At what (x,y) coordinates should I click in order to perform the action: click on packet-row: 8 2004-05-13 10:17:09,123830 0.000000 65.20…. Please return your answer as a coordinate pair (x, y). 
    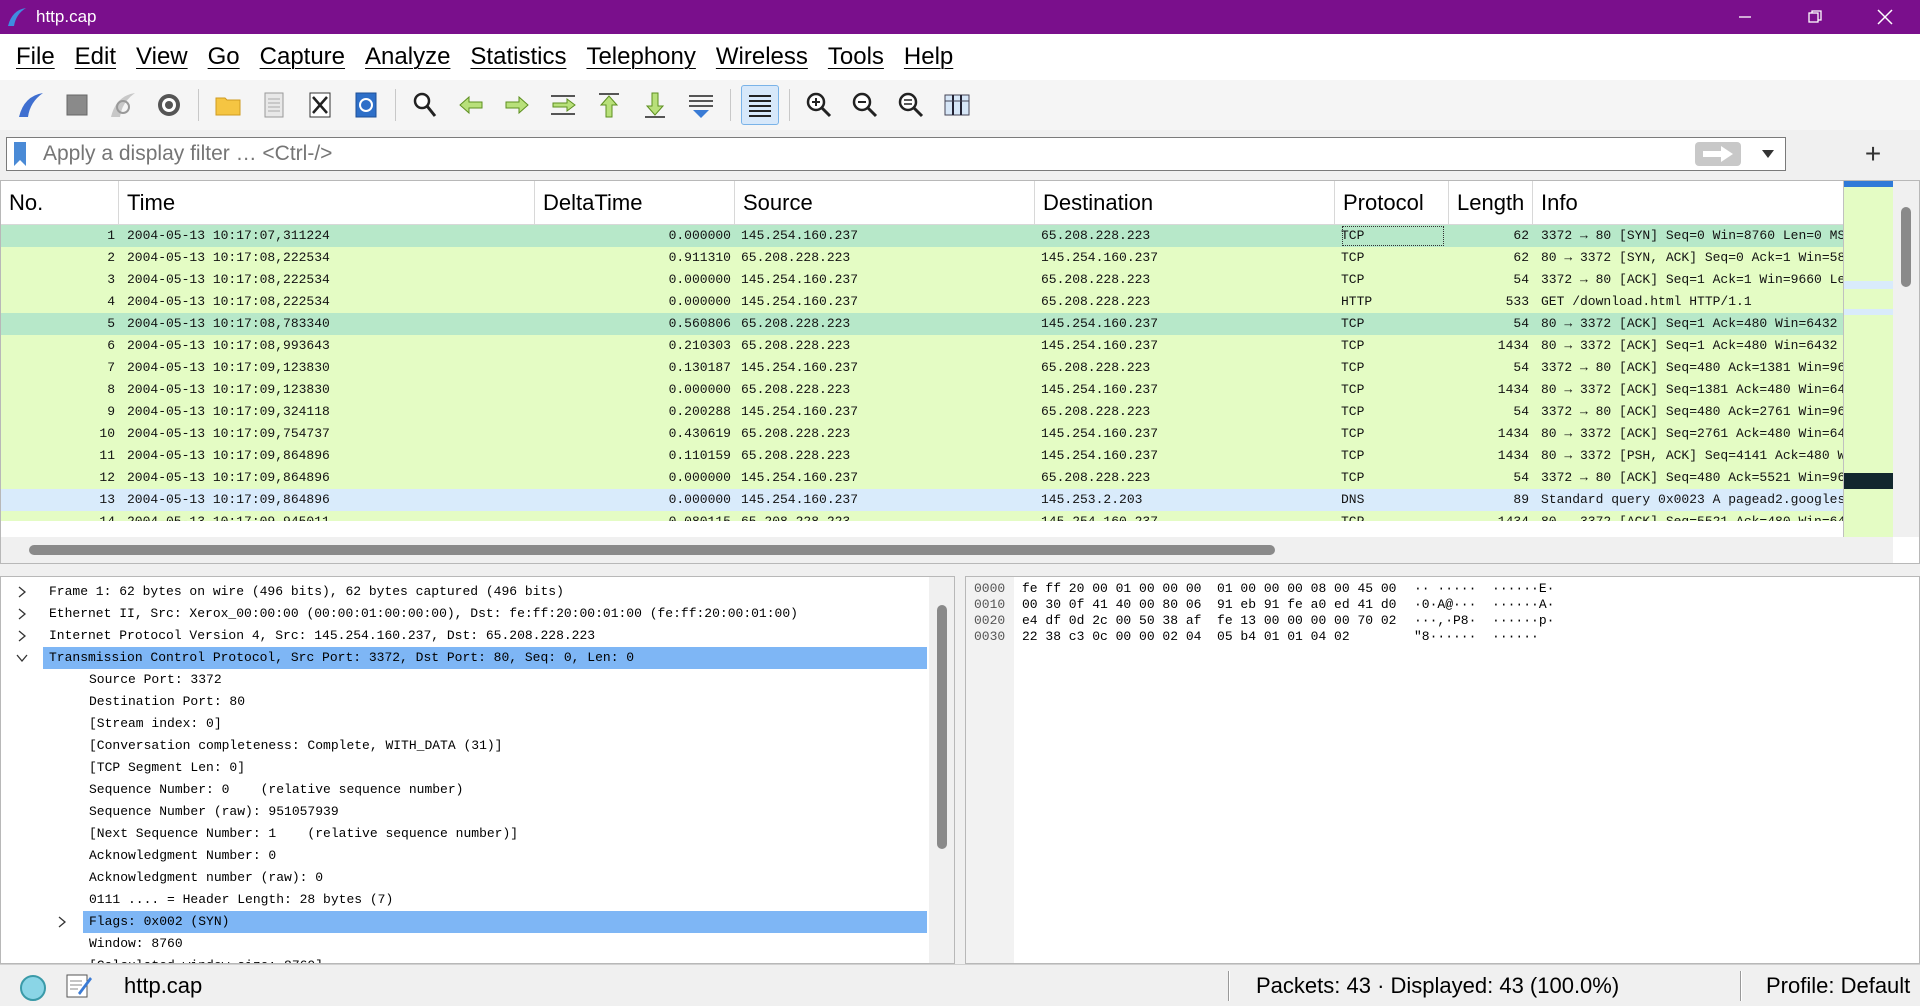
    Looking at the image, I should click on (922, 390).